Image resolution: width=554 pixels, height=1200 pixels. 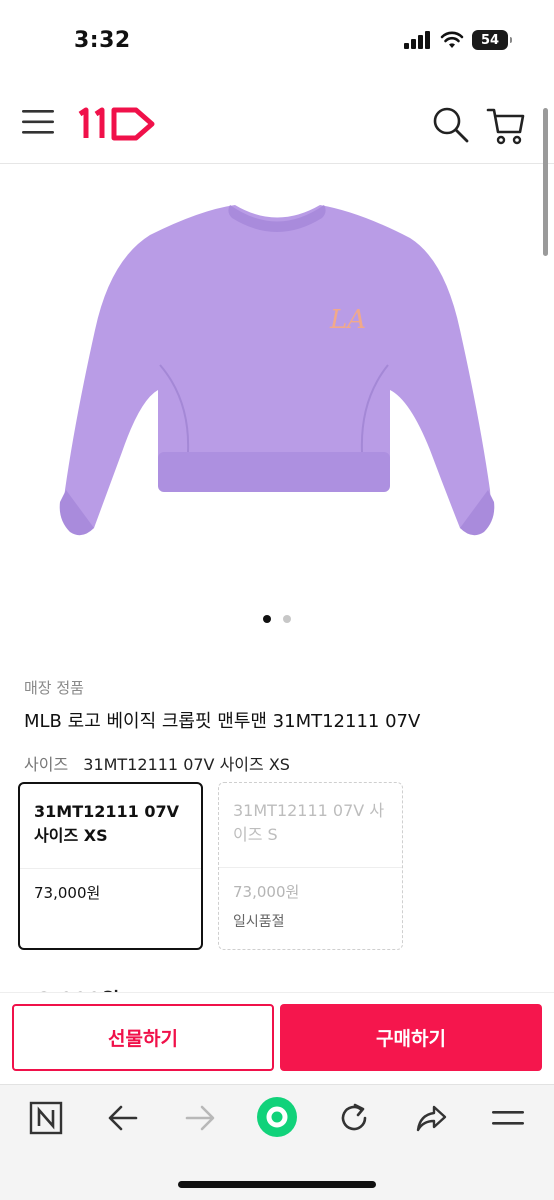 I want to click on gift-button: 선물하기, so click(x=143, y=1037).